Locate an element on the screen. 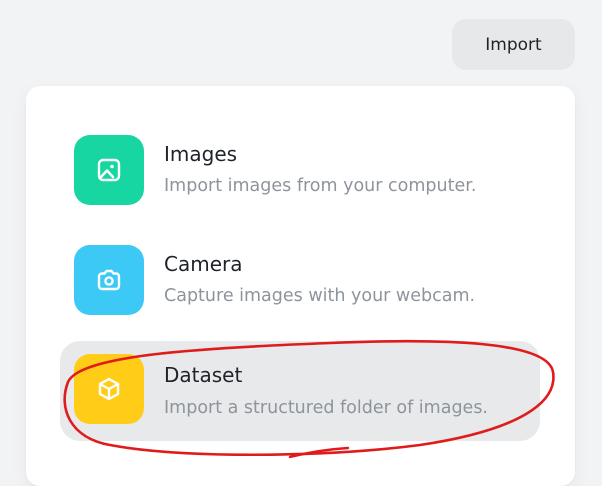 This screenshot has width=602, height=486. menu-item-description: Capture images with your webcam. is located at coordinates (320, 296).